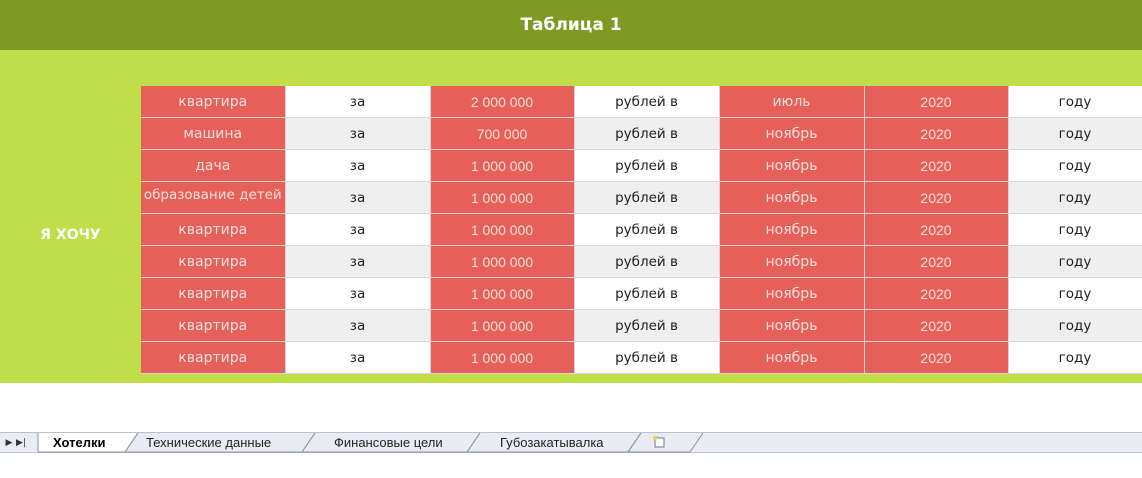 This screenshot has width=1142, height=478. What do you see at coordinates (571, 25) in the screenshot?
I see `table-title: Таблица 1` at bounding box center [571, 25].